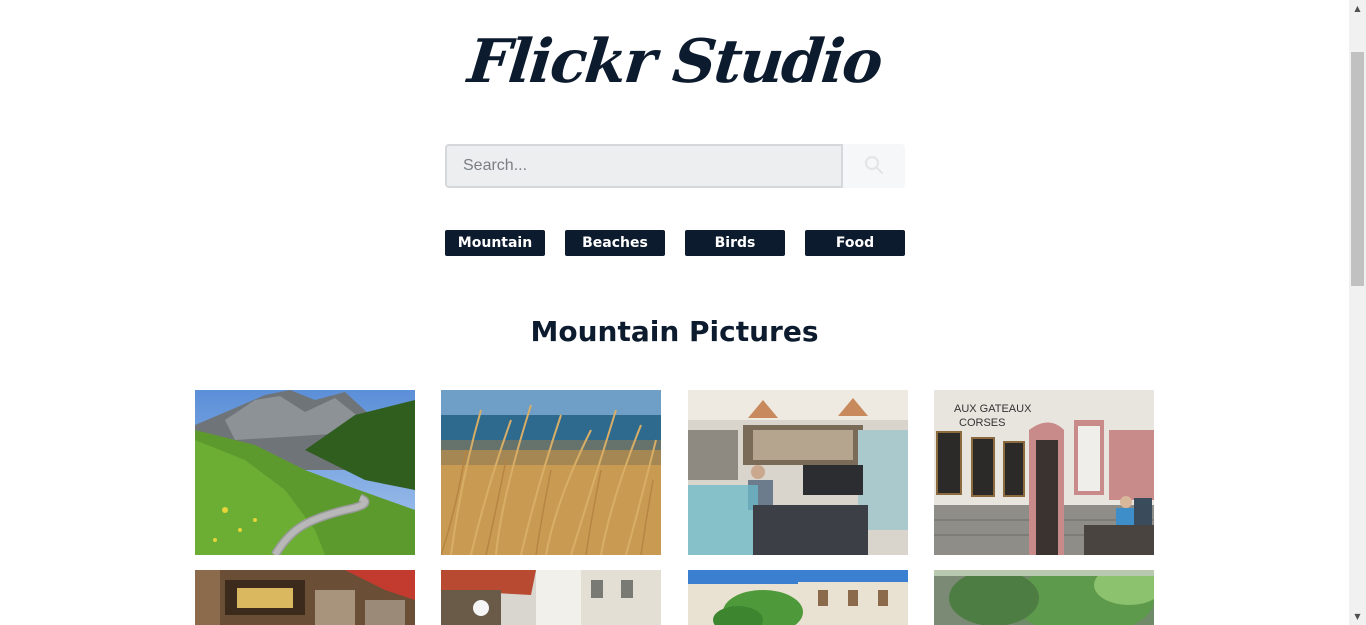  What do you see at coordinates (615, 243) in the screenshot?
I see `filter-beaches-button: Beaches` at bounding box center [615, 243].